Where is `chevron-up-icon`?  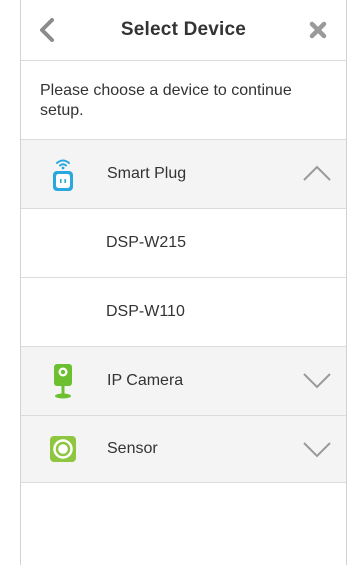
chevron-up-icon is located at coordinates (317, 173).